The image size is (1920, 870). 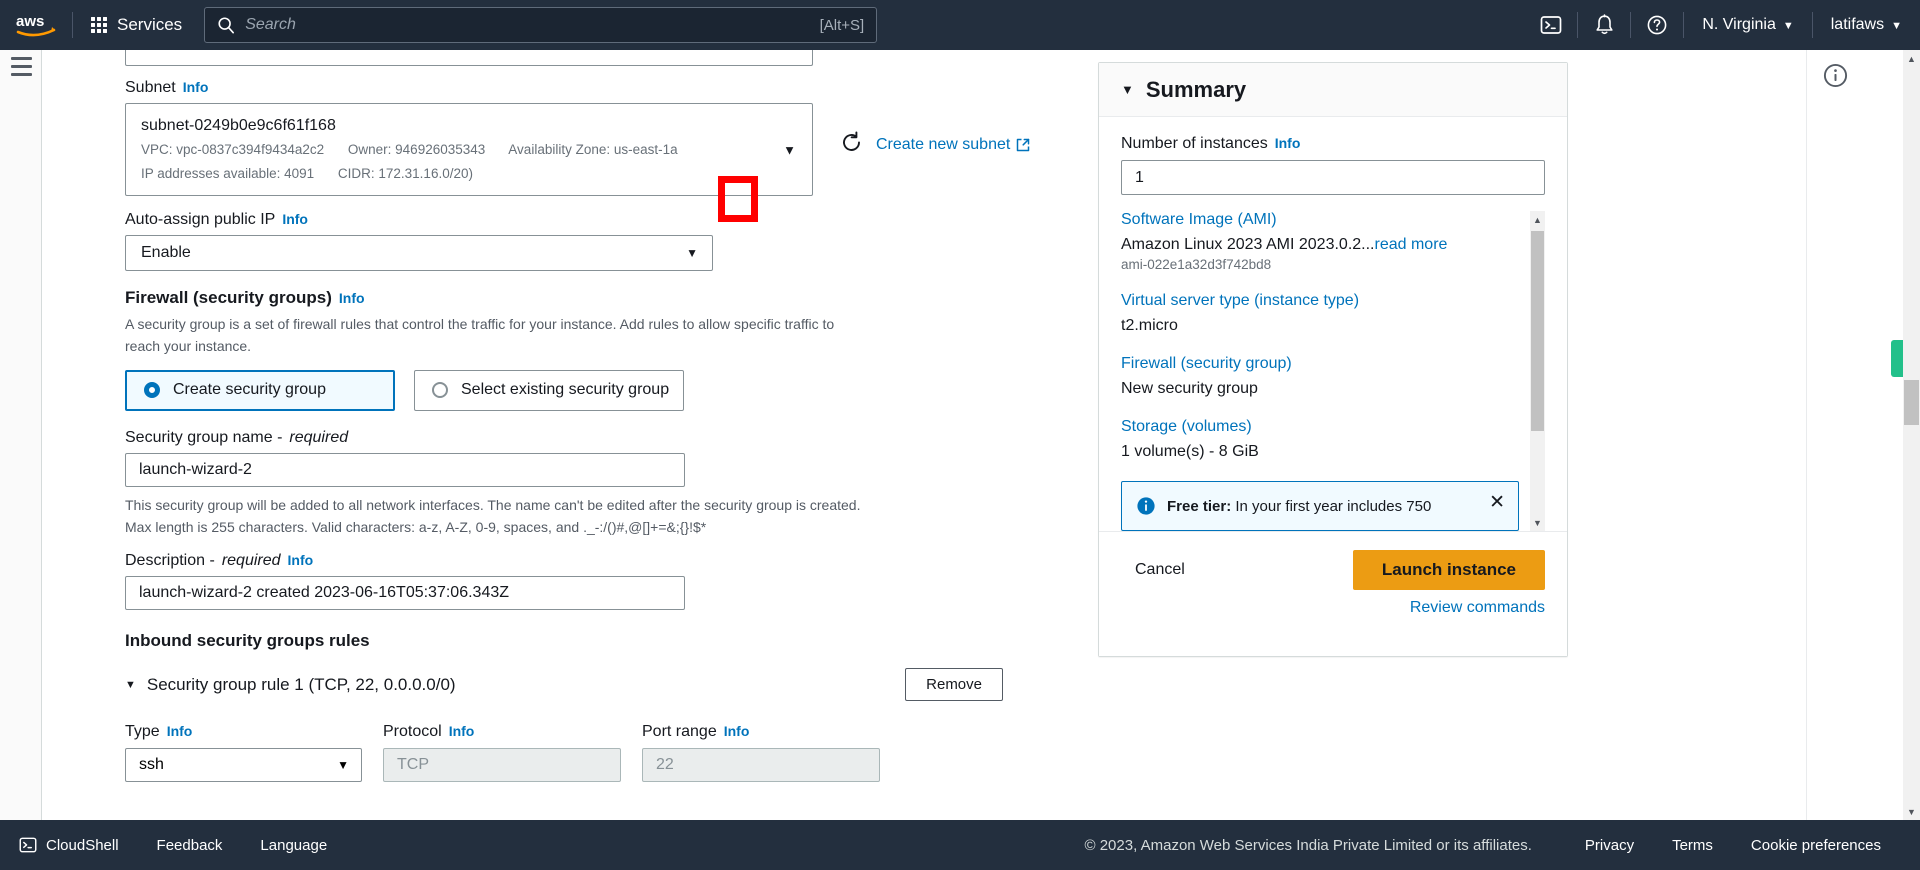 I want to click on rule-port-info-link: Info, so click(x=737, y=731).